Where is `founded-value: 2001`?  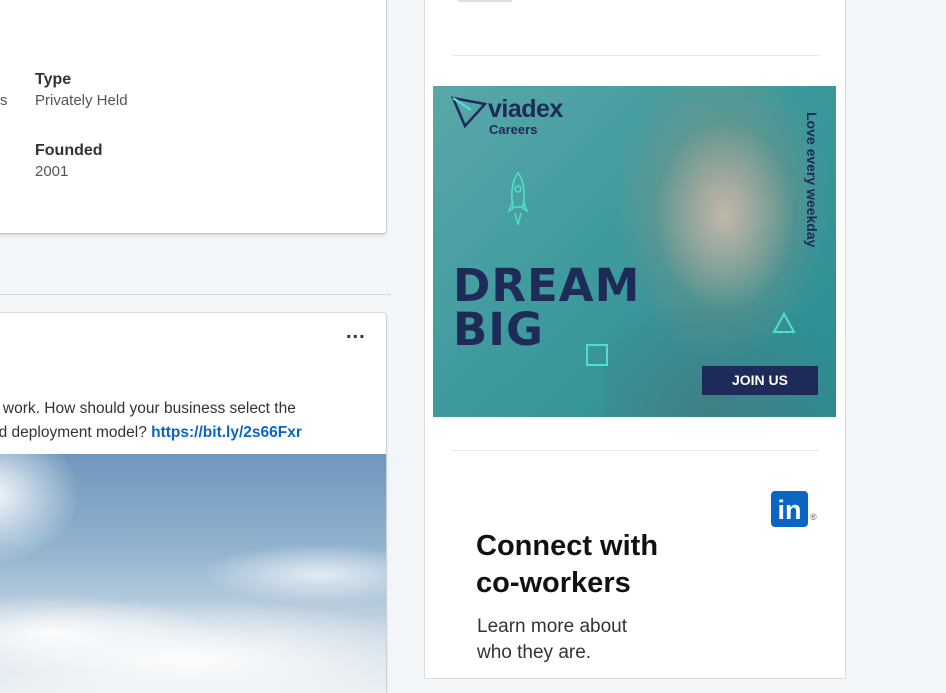 founded-value: 2001 is located at coordinates (52, 171).